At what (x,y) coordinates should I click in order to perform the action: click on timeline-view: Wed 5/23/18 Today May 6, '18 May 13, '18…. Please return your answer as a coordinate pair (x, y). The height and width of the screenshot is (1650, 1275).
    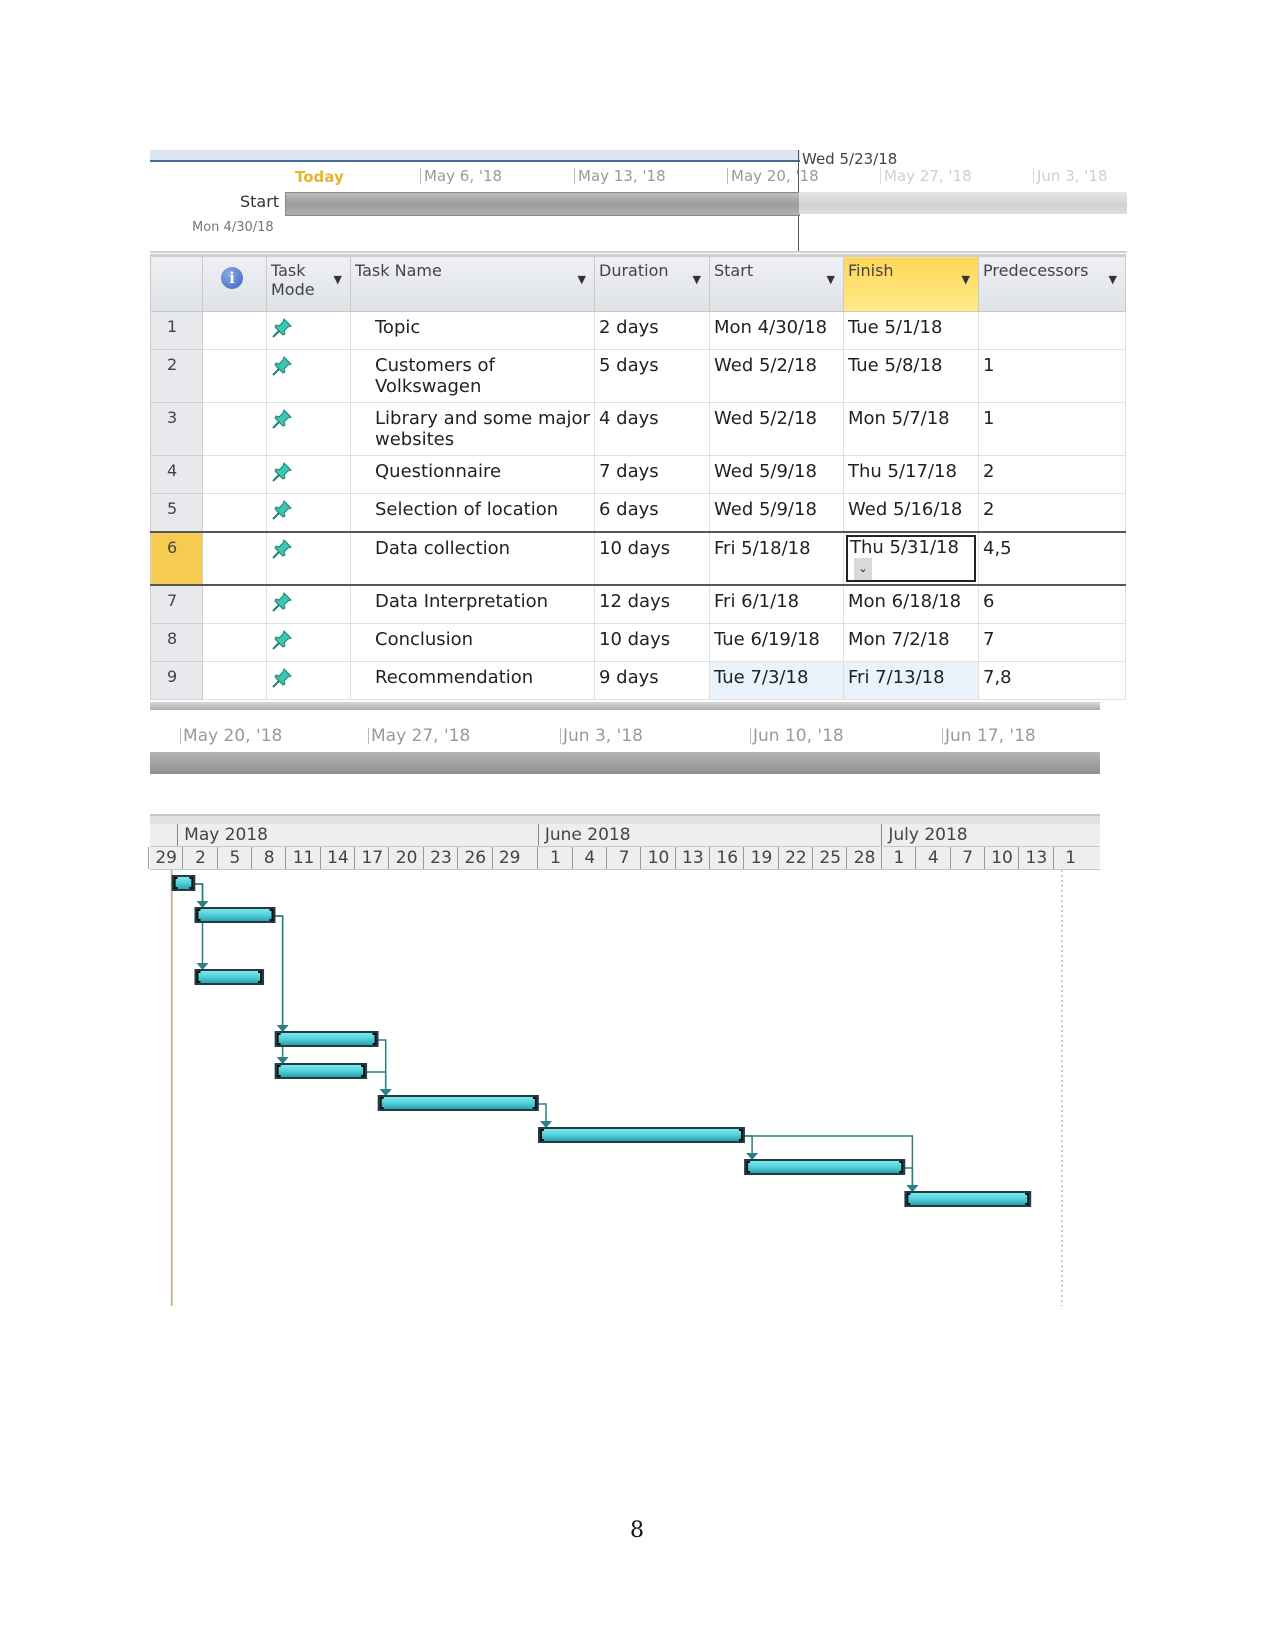
    Looking at the image, I should click on (638, 201).